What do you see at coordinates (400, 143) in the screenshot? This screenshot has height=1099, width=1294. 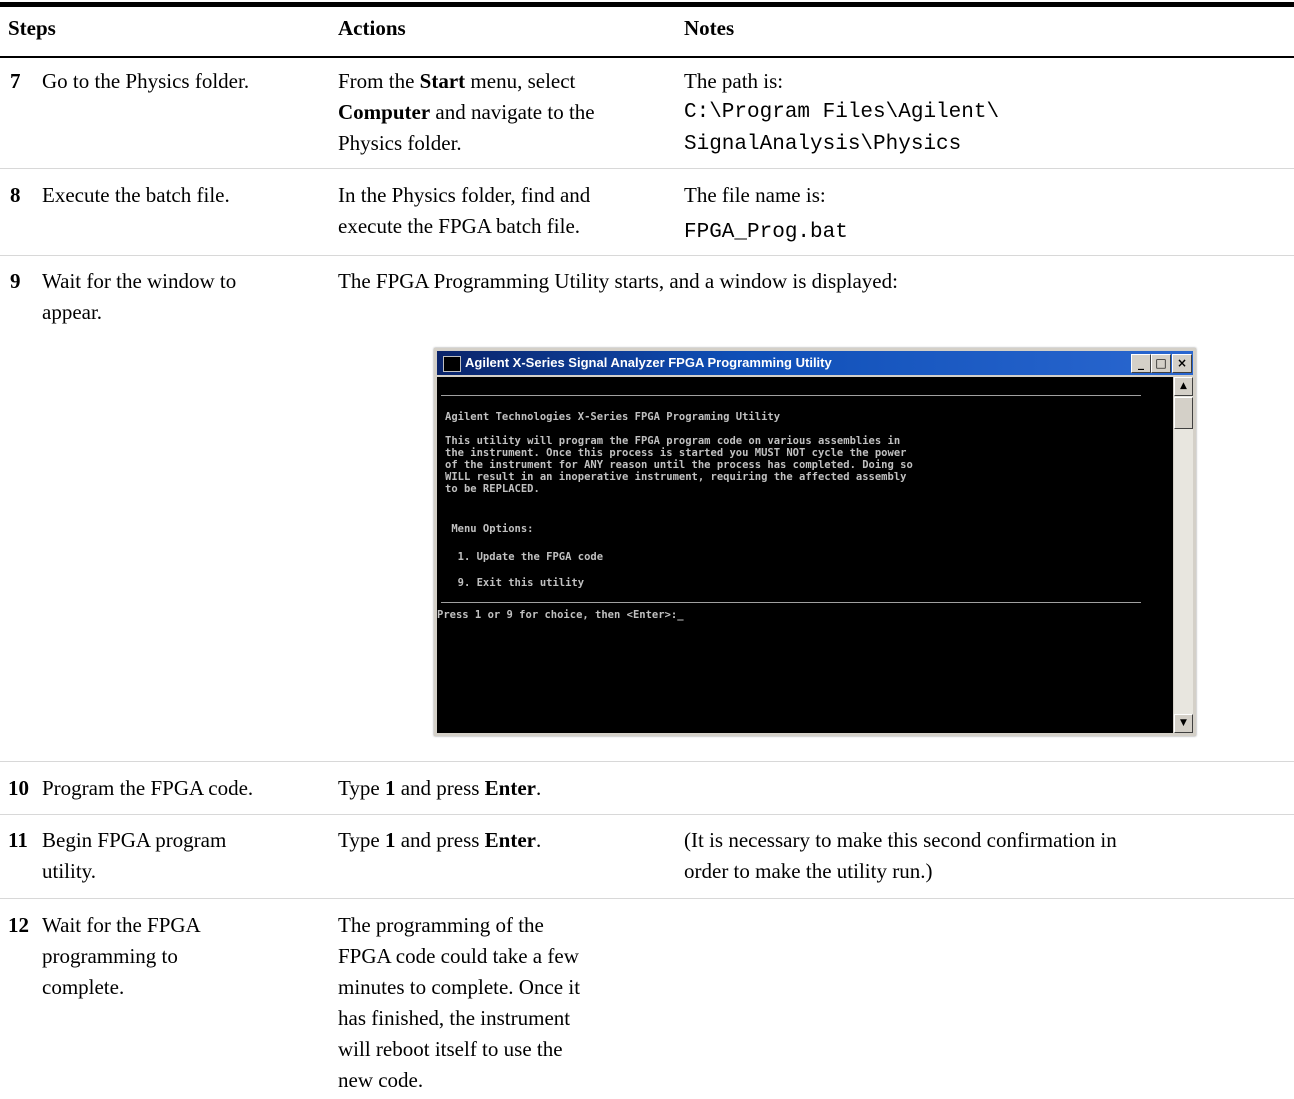 I see `action-text: Physics folder.` at bounding box center [400, 143].